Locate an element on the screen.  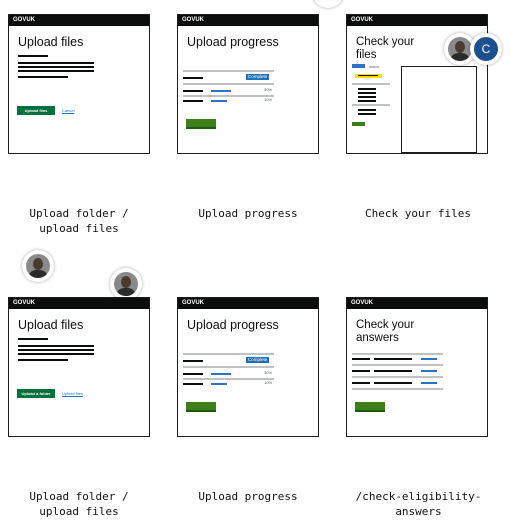
upload-files-button: Upload files is located at coordinates (36, 110).